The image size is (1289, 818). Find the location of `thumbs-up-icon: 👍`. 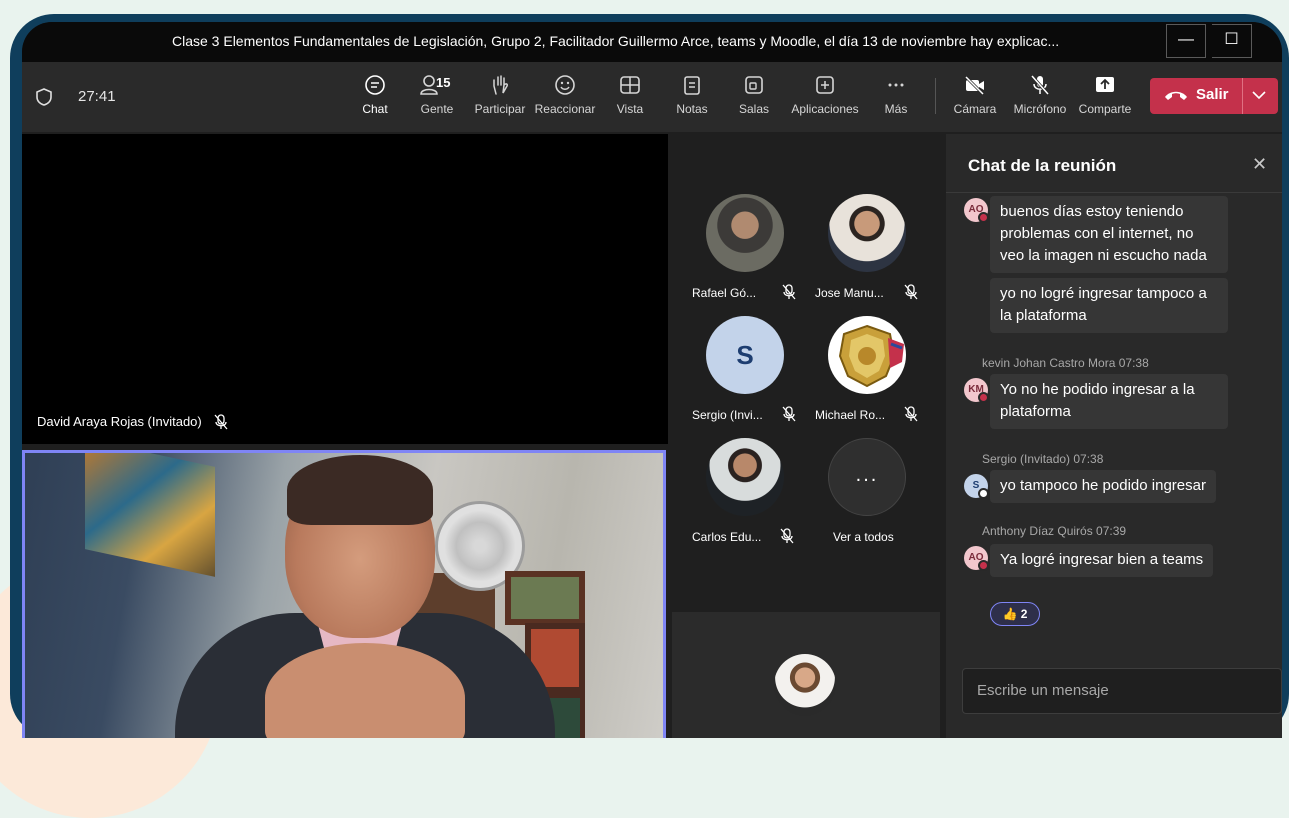

thumbs-up-icon: 👍 is located at coordinates (1010, 614).